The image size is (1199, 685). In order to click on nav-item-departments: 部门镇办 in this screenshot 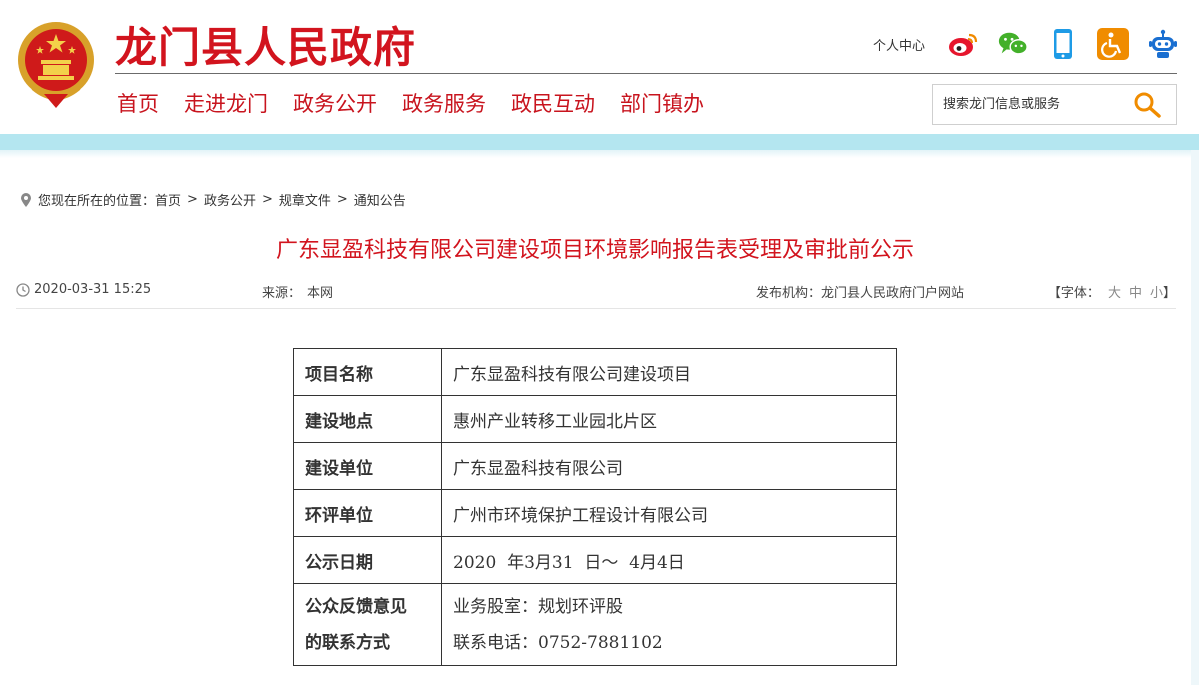, I will do `click(662, 103)`.